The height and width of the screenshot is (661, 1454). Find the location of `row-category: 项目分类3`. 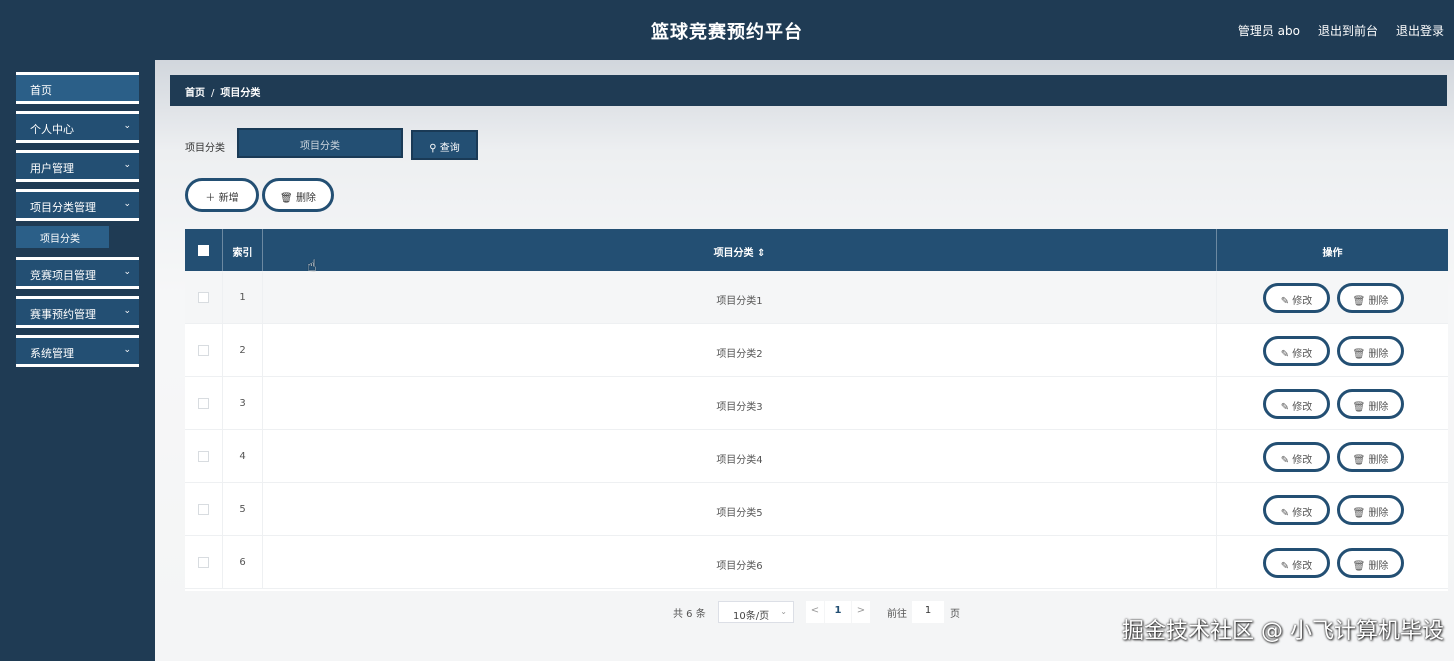

row-category: 项目分类3 is located at coordinates (740, 403).